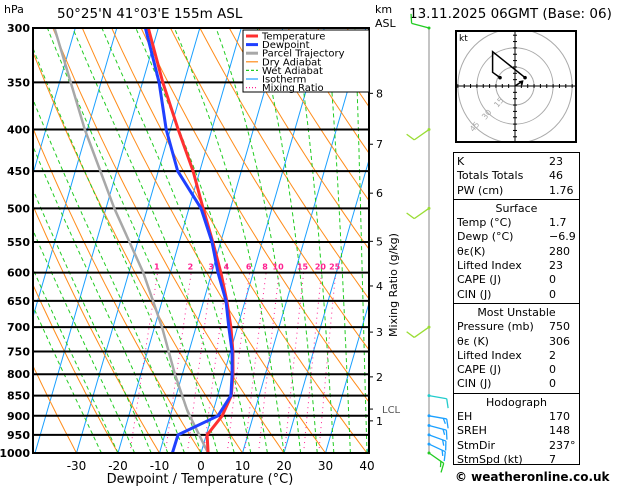 Image resolution: width=629 pixels, height=486 pixels. What do you see at coordinates (474, 294) in the screenshot?
I see `stat-label: CIN (J)` at bounding box center [474, 294].